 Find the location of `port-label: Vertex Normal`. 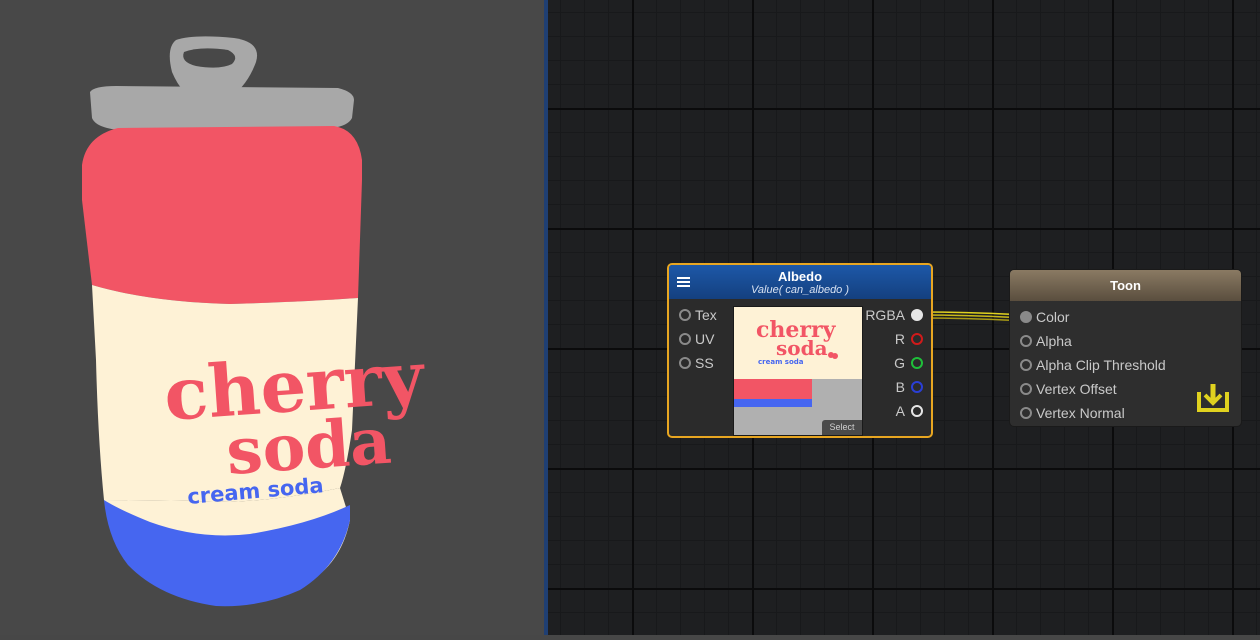

port-label: Vertex Normal is located at coordinates (1080, 413).